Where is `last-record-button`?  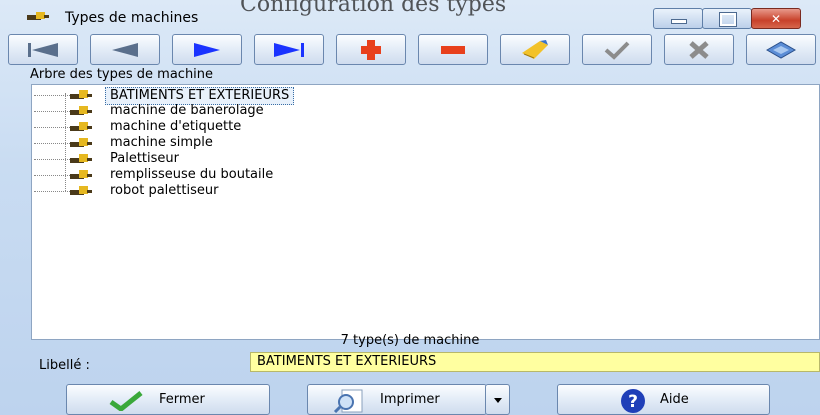
last-record-button is located at coordinates (289, 49).